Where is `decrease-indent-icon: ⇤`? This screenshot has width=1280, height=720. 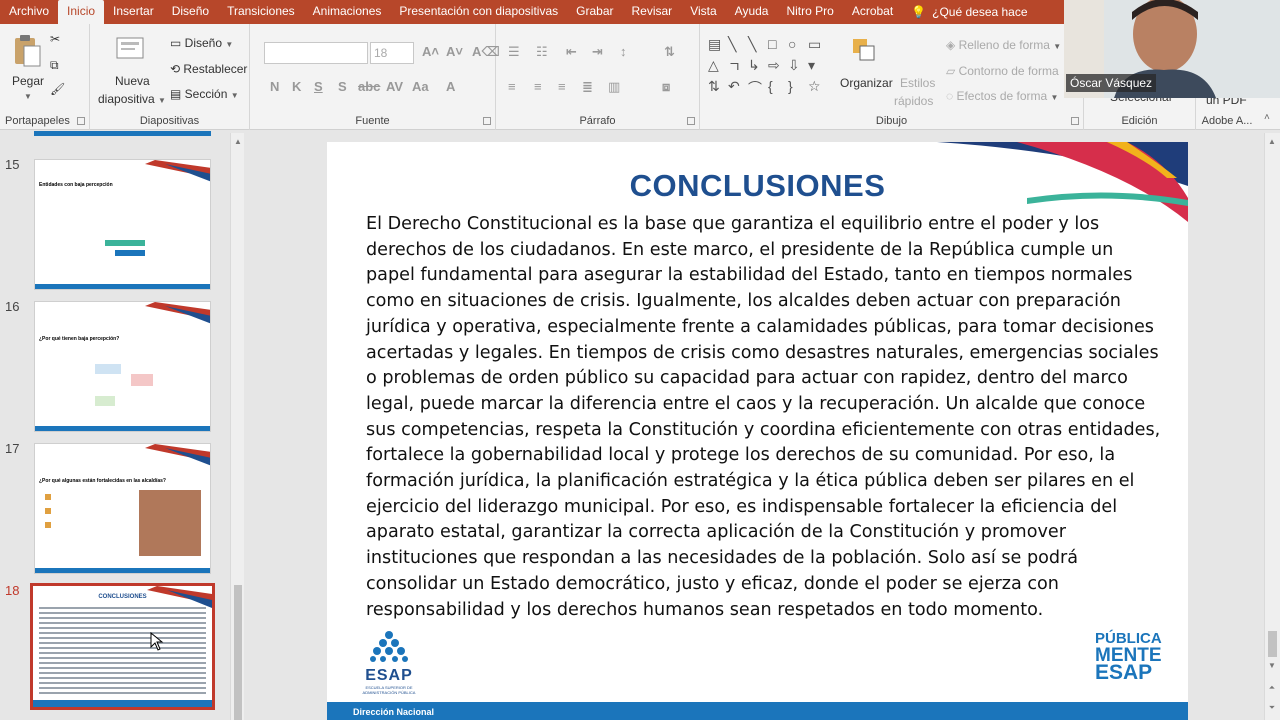
decrease-indent-icon: ⇤ is located at coordinates (571, 52).